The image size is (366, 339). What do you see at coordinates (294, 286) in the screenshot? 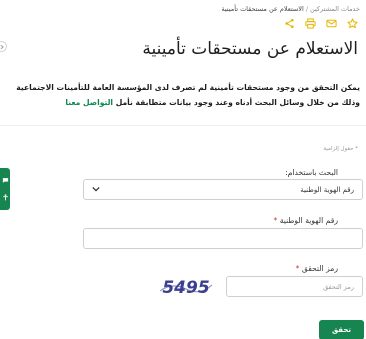
I see `captcha-input: رمز التحقق` at bounding box center [294, 286].